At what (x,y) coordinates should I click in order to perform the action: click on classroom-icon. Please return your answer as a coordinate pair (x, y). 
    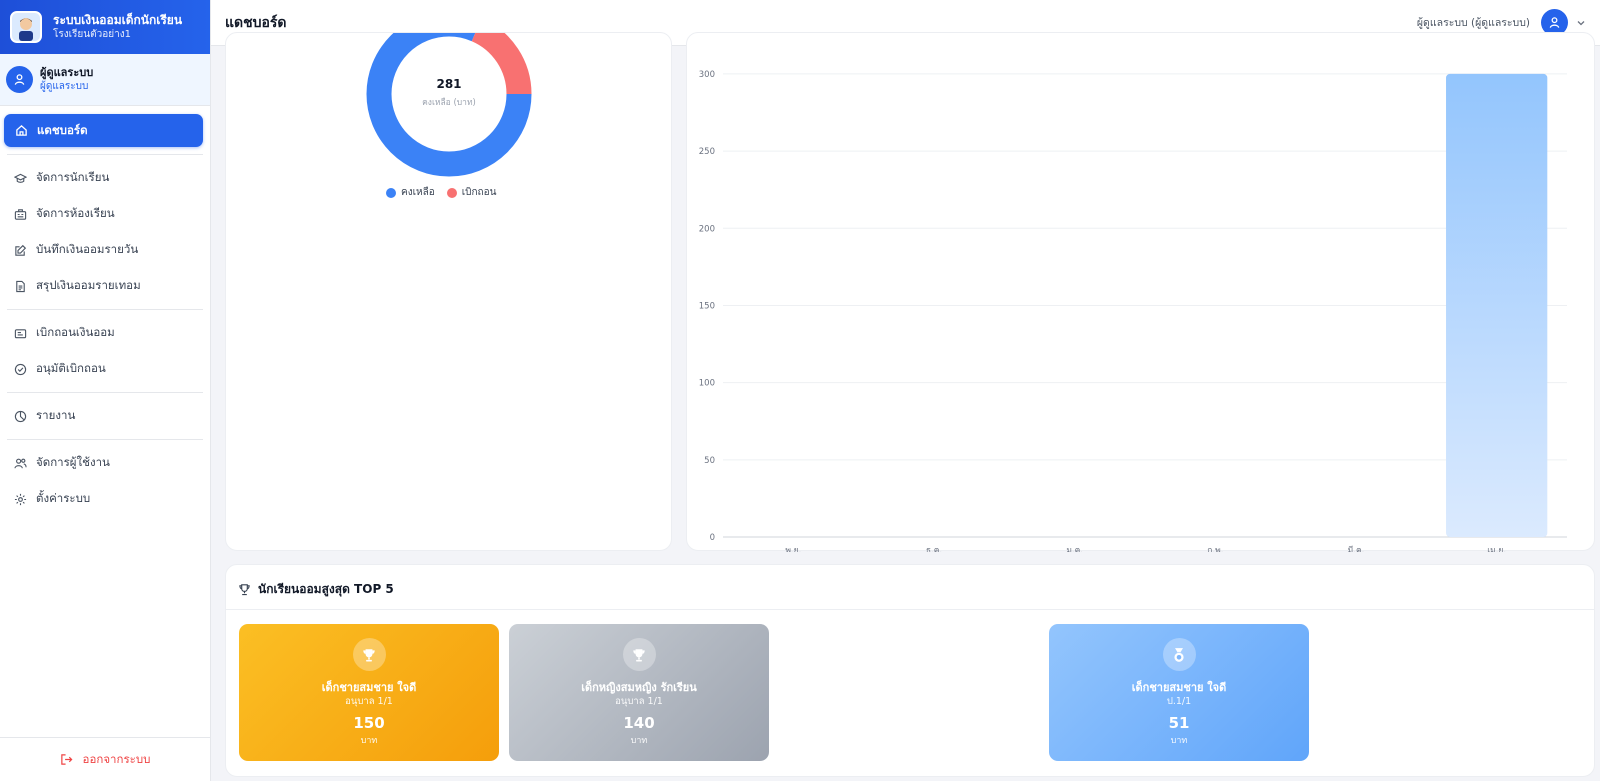
    Looking at the image, I should click on (20, 214).